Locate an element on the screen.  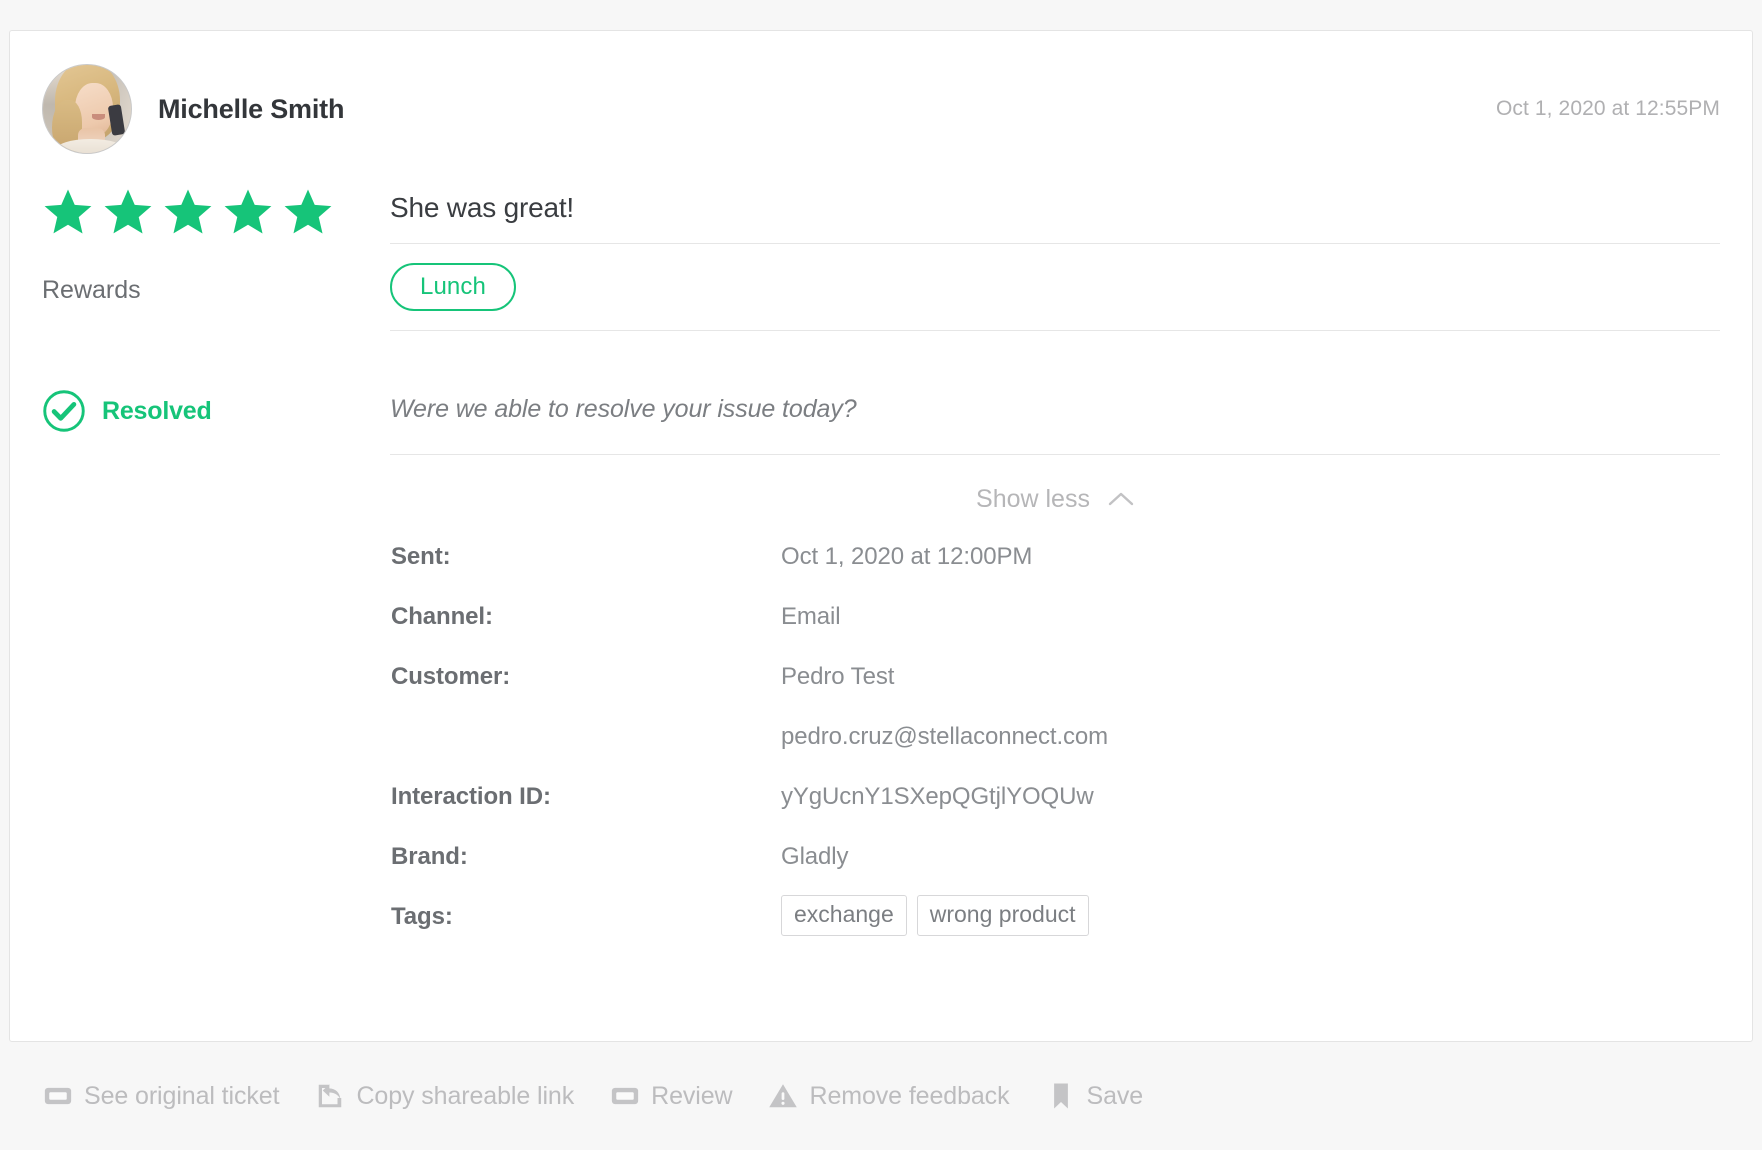
detail-key: Tags: is located at coordinates (422, 916).